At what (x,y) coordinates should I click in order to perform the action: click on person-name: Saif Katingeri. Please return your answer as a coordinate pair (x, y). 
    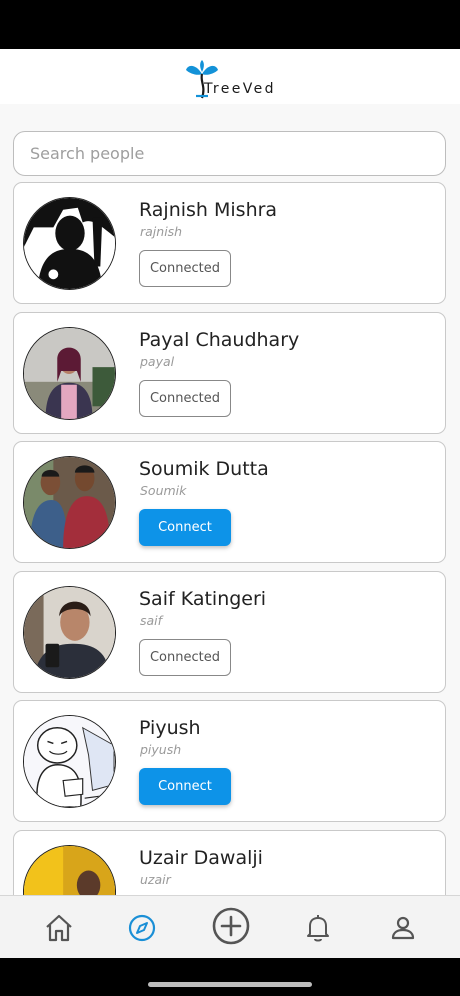
    Looking at the image, I should click on (203, 598).